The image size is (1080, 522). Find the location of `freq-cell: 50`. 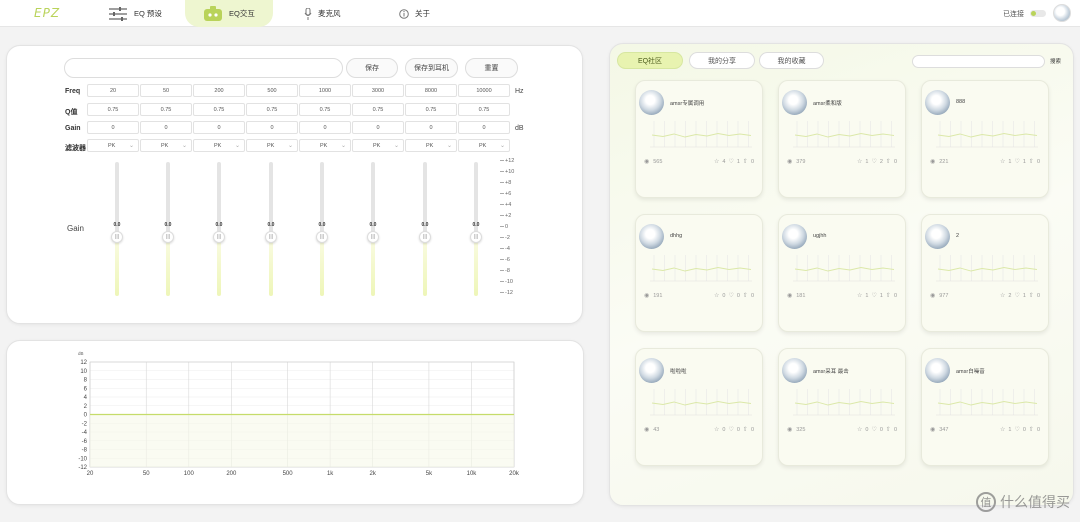

freq-cell: 50 is located at coordinates (166, 90).